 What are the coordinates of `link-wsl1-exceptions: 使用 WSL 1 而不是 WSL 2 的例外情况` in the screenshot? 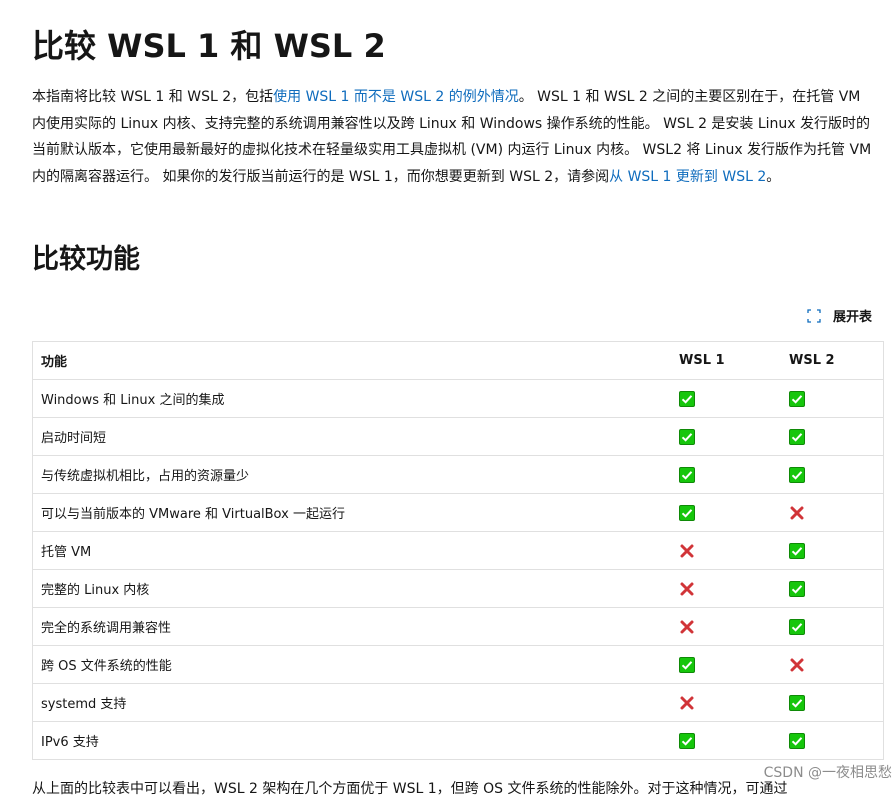 It's located at (396, 97).